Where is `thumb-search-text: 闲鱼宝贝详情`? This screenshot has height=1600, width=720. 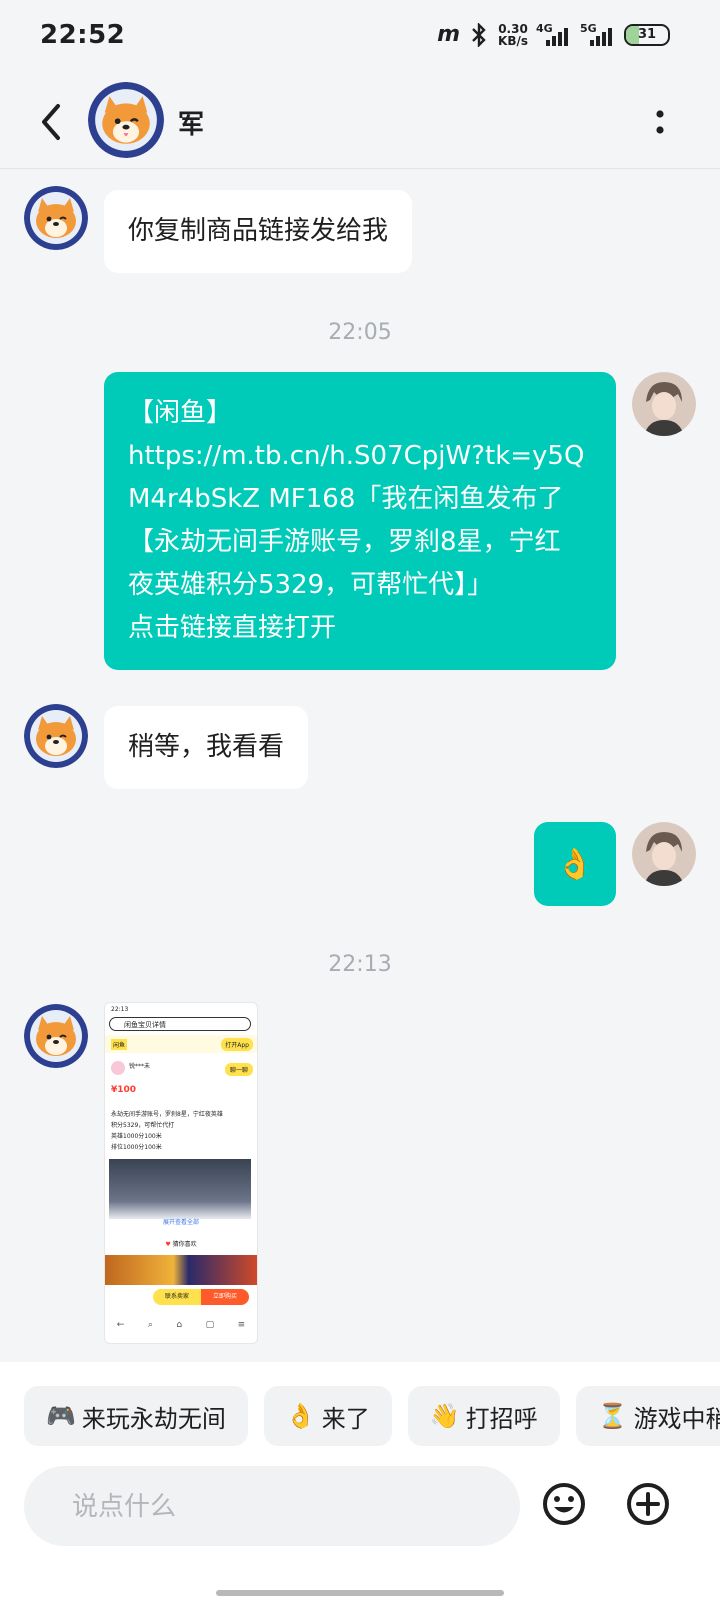
thumb-search-text: 闲鱼宝贝详情 is located at coordinates (145, 1025).